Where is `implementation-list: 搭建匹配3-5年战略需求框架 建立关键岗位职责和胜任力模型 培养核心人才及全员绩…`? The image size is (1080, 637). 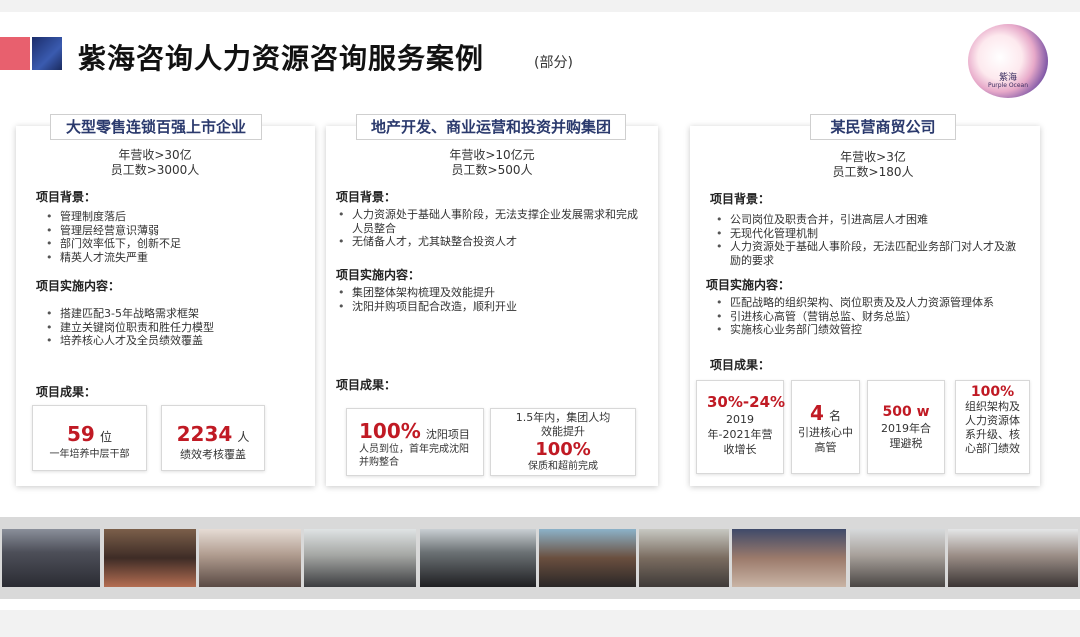 implementation-list: 搭建匹配3-5年战略需求框架 建立关键岗位职责和胜任力模型 培养核心人才及全员绩… is located at coordinates (174, 327).